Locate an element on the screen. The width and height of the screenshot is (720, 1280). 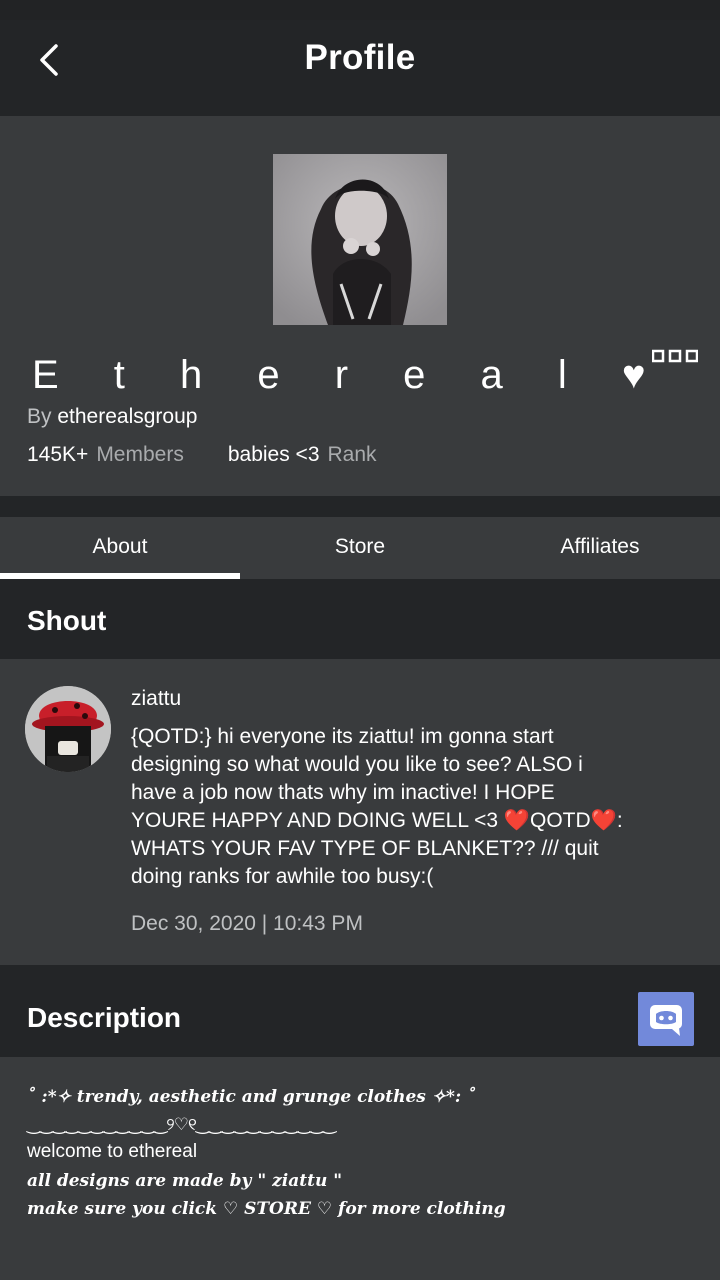
discord-button is located at coordinates (666, 1019).